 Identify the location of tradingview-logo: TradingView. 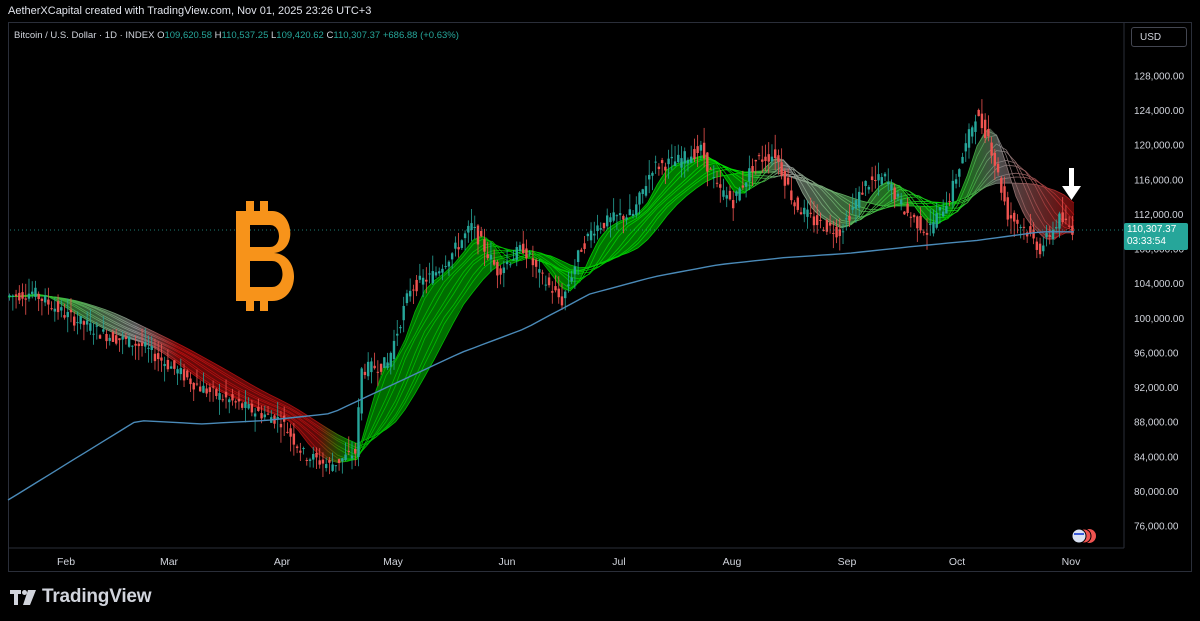
(81, 597).